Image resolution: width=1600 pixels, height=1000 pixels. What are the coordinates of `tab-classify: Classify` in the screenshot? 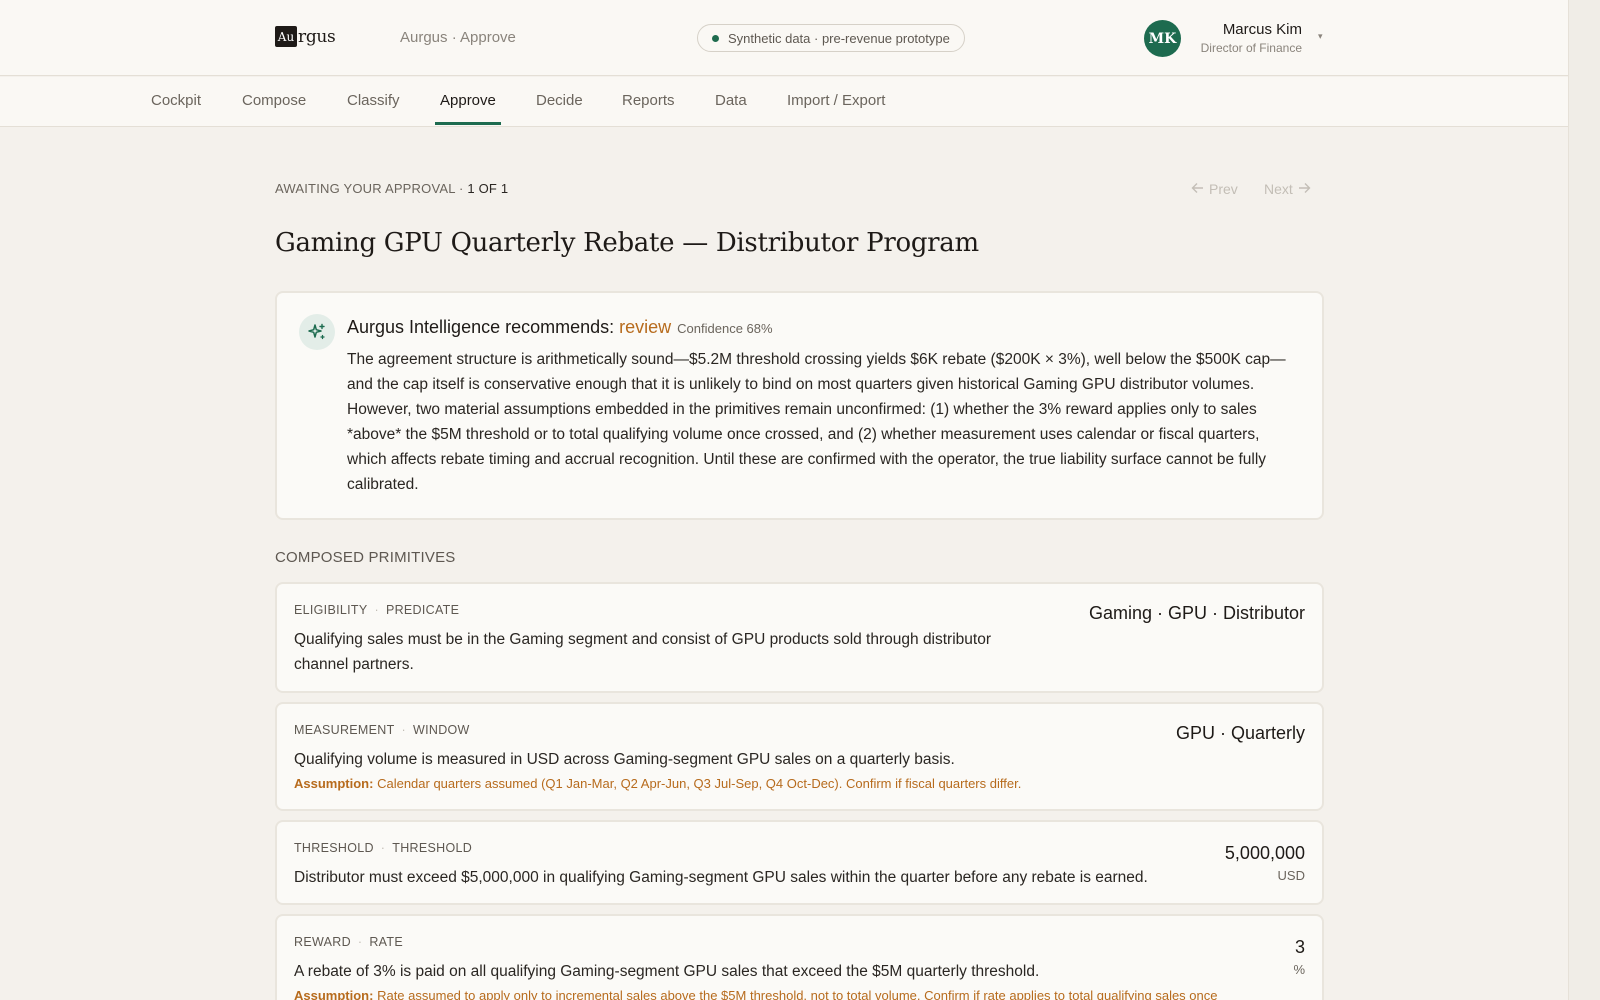 It's located at (373, 102).